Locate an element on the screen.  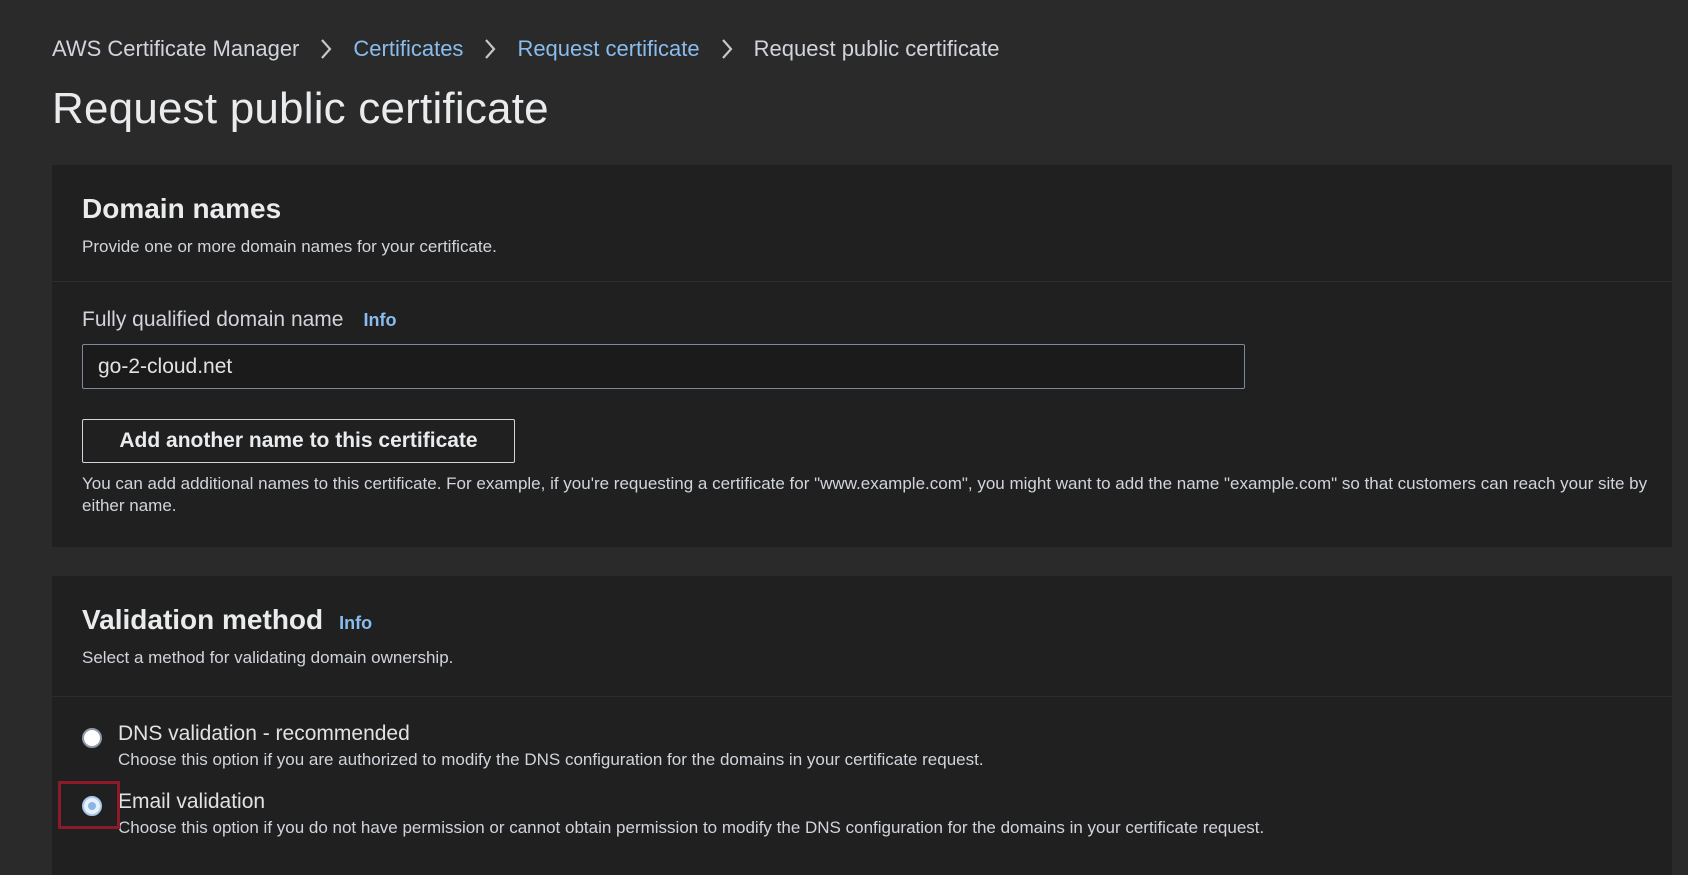
dns-validation-label: DNS validation - recommended is located at coordinates (551, 734).